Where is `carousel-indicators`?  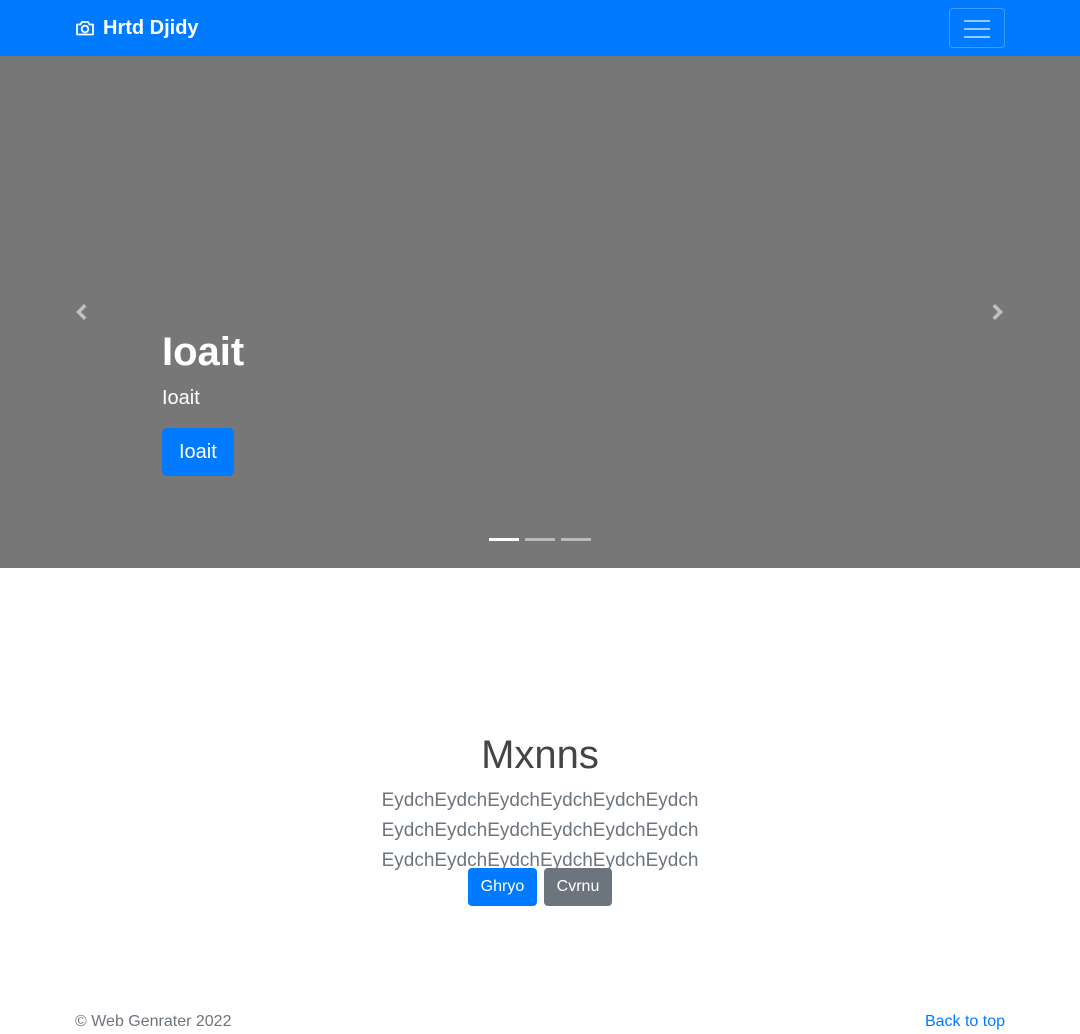
carousel-indicators is located at coordinates (543, 539).